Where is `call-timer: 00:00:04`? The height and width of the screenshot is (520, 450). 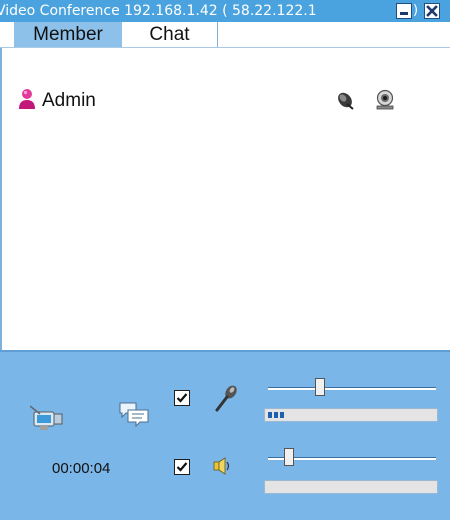
call-timer: 00:00:04 is located at coordinates (81, 468).